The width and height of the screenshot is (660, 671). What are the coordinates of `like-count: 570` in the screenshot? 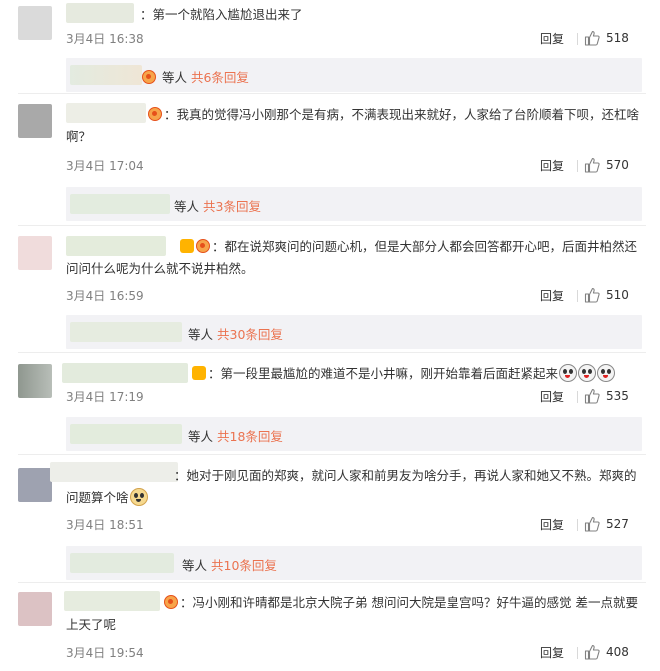 It's located at (617, 165).